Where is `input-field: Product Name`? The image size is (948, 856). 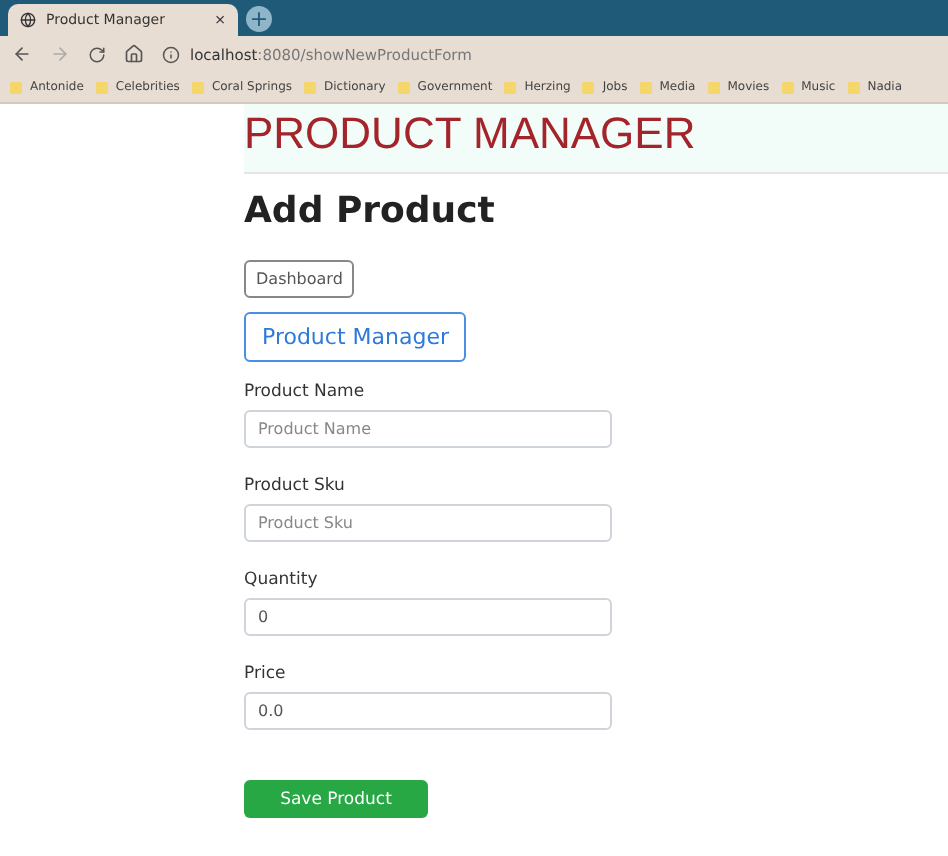 input-field: Product Name is located at coordinates (428, 429).